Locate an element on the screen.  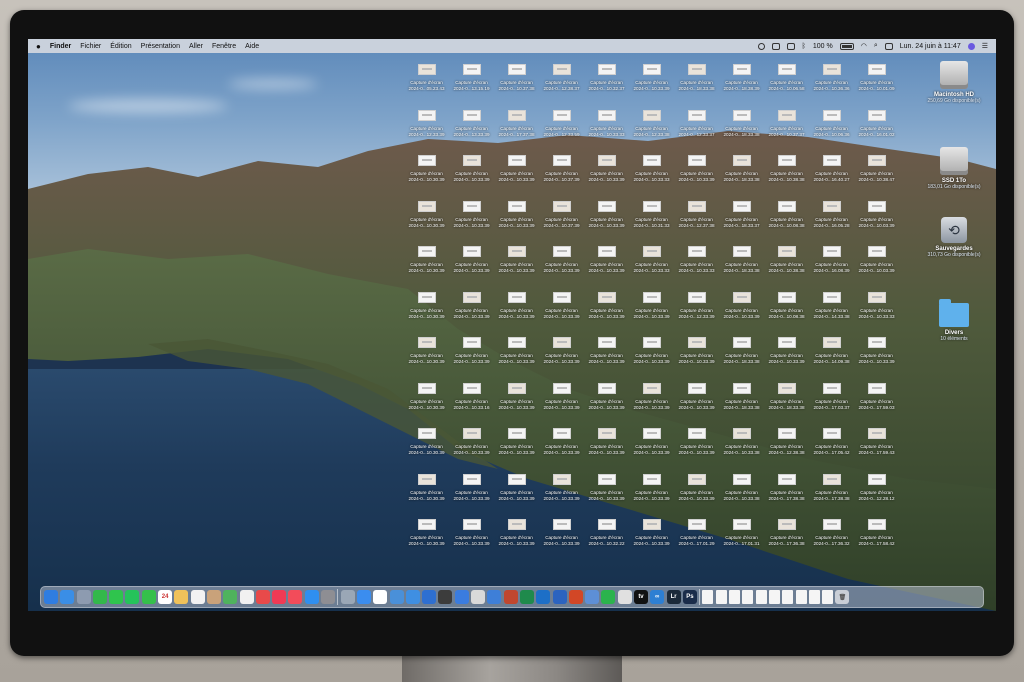
screenshot-file: Capture d'écran 2024-0...16.40.27 is located at coordinates (831, 172).